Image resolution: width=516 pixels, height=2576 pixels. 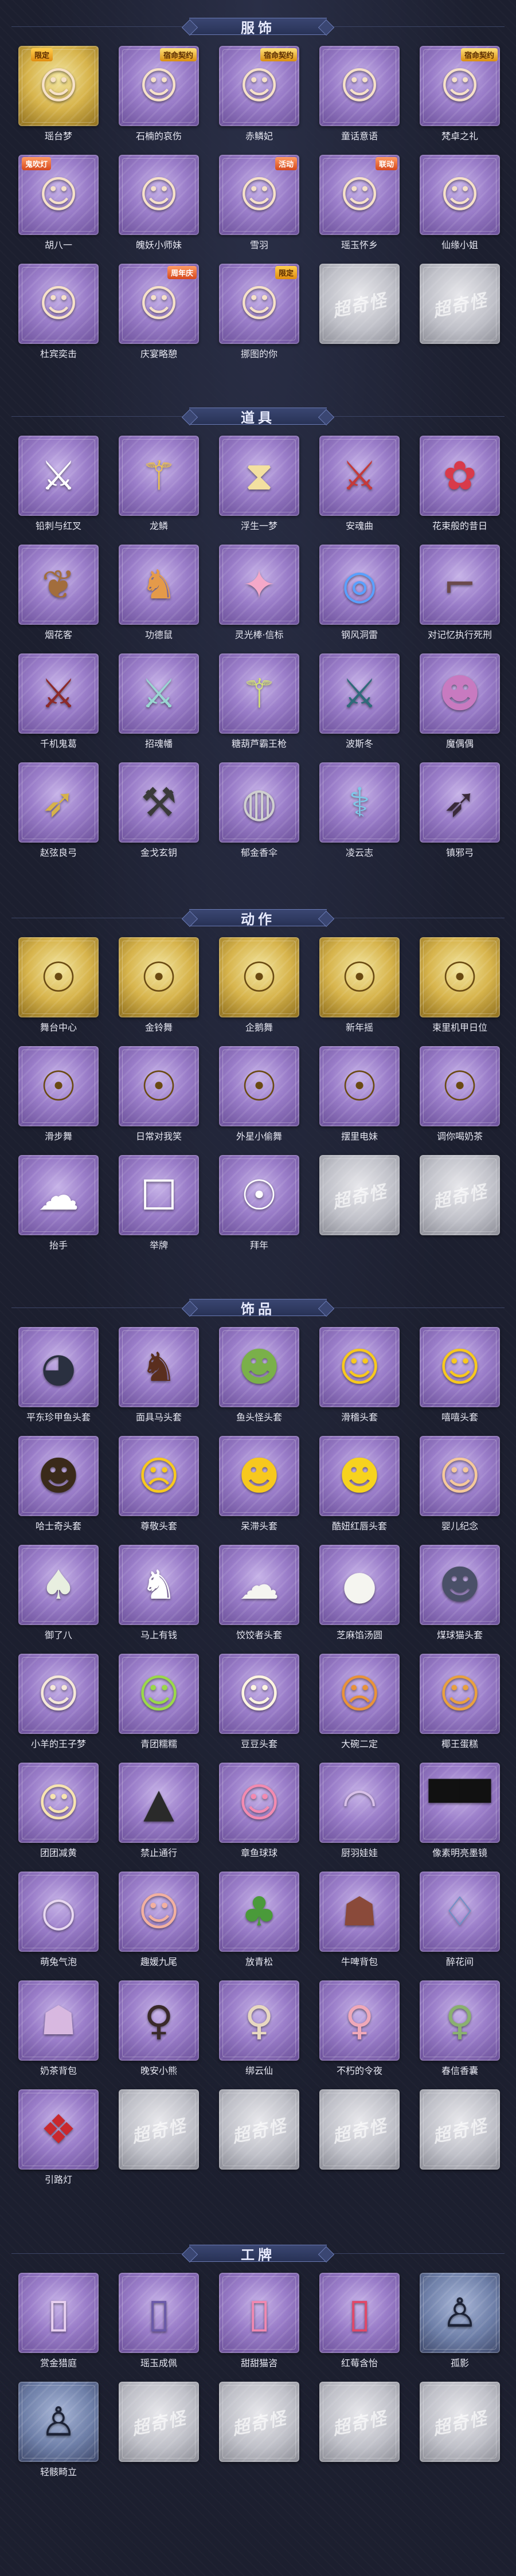 I want to click on item-card: ❦ 烟花客, so click(x=59, y=596).